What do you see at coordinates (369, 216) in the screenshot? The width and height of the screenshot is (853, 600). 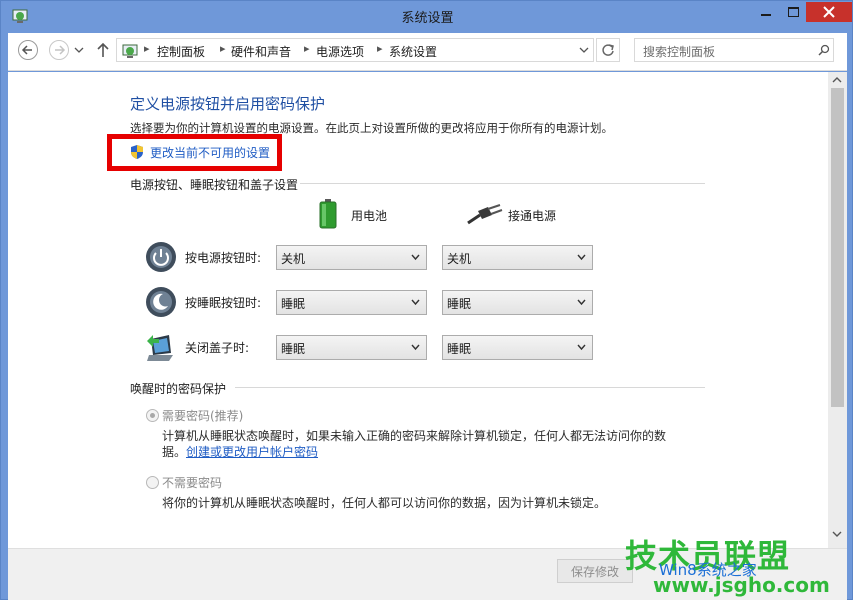 I see `column-battery-label: 用电池` at bounding box center [369, 216].